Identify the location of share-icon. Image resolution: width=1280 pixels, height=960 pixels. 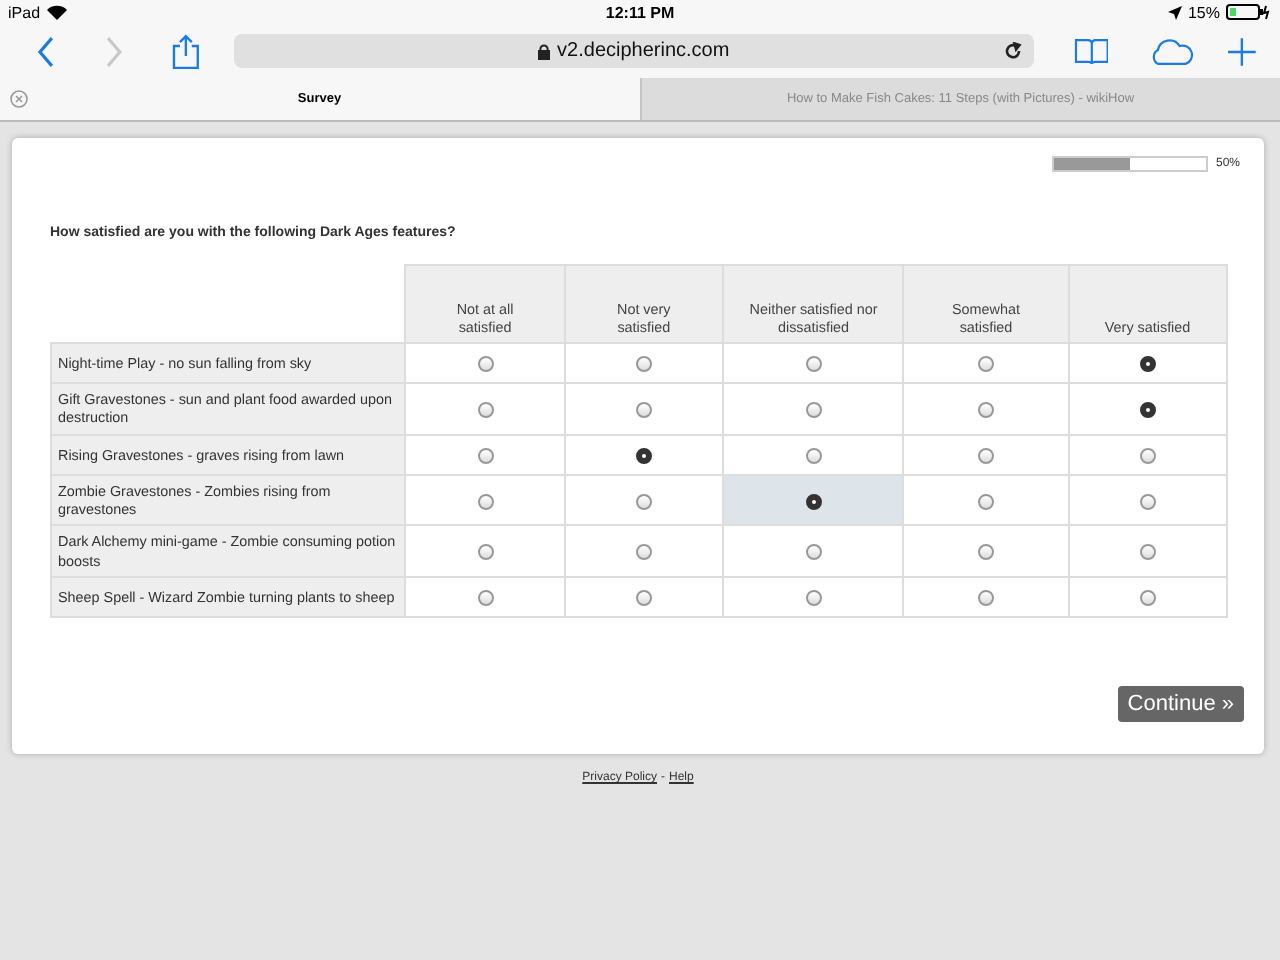
(185, 51).